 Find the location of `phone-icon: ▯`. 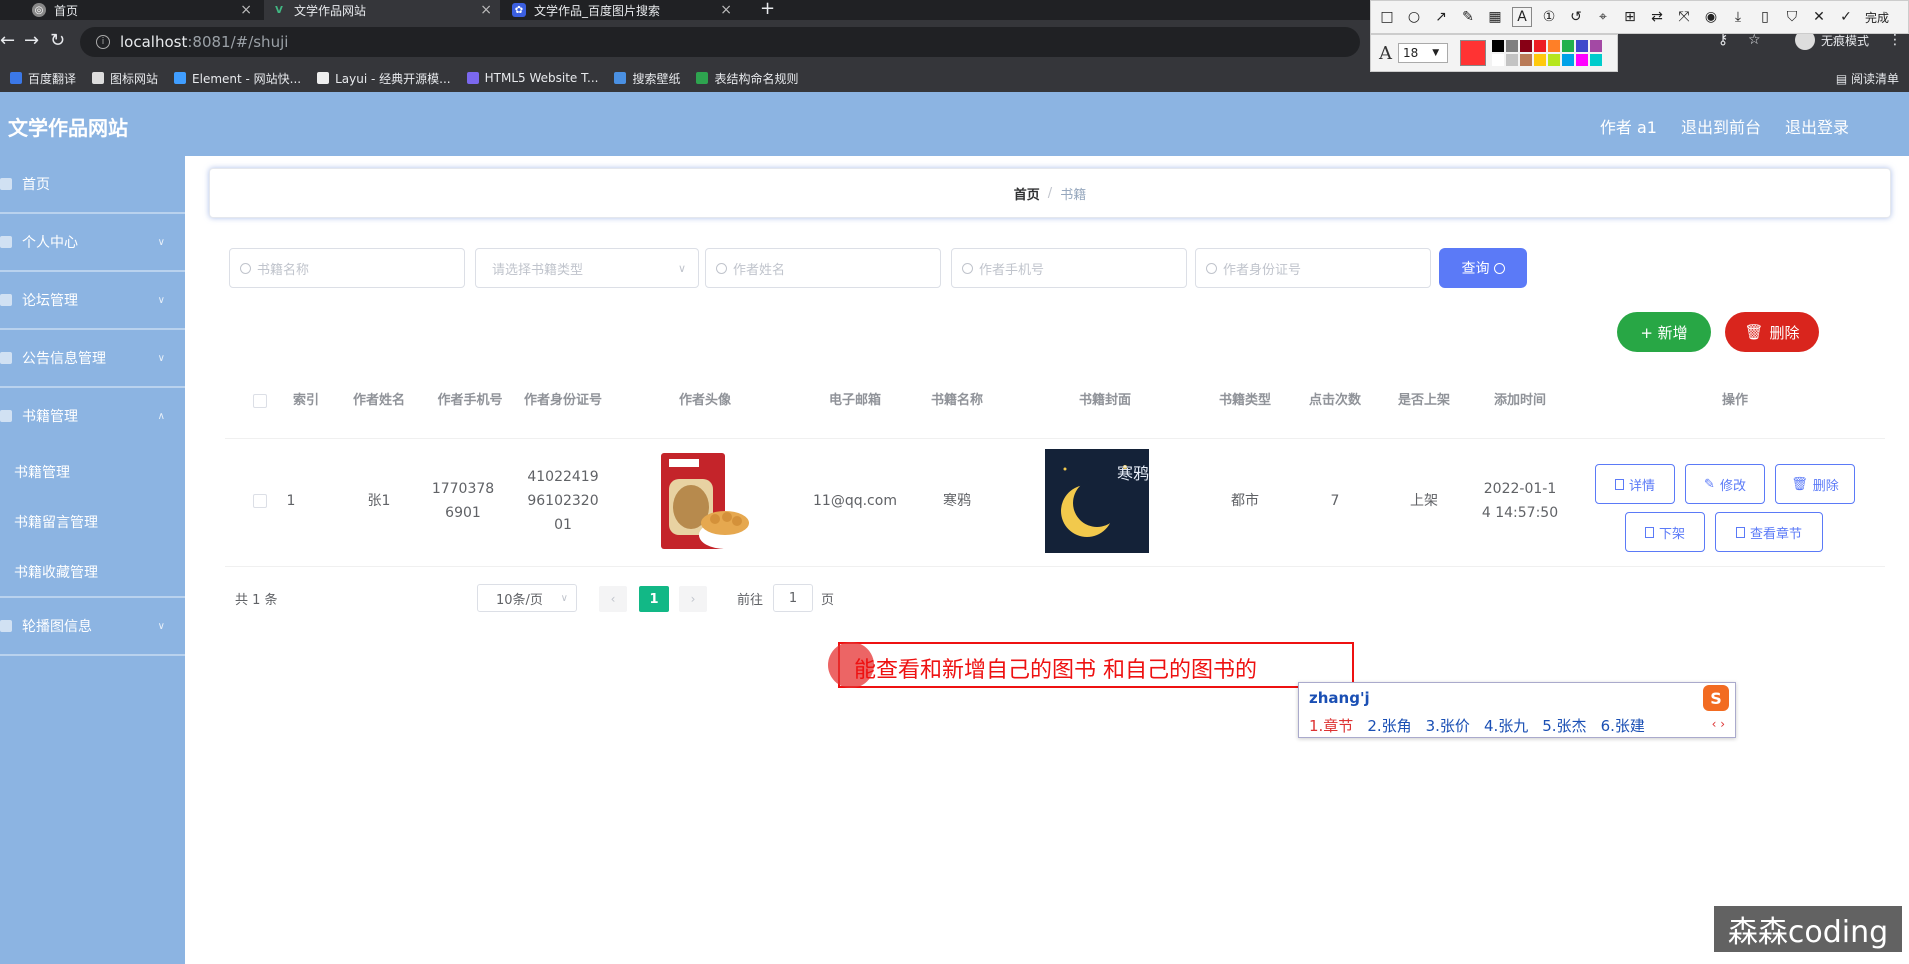

phone-icon: ▯ is located at coordinates (1765, 17).